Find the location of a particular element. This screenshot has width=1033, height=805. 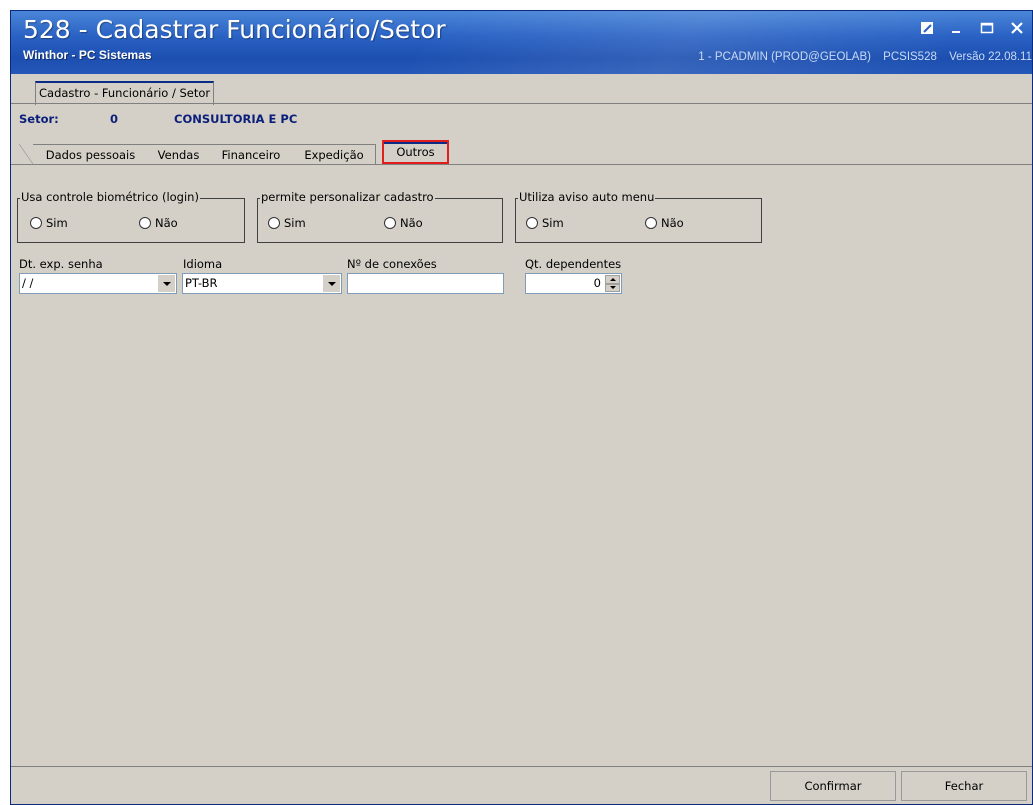

radio-biometrico-nao: Não is located at coordinates (158, 223).